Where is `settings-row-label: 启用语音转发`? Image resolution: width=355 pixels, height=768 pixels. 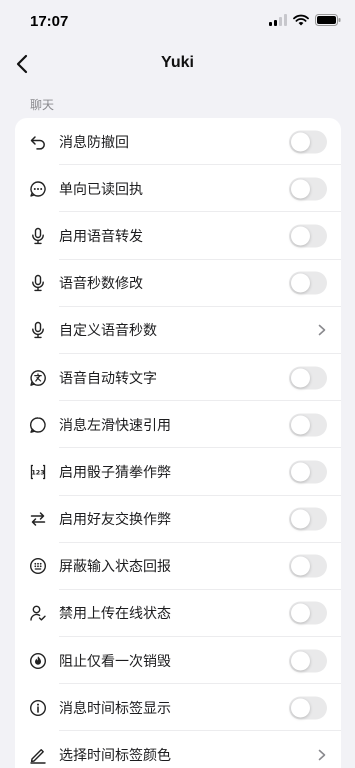 settings-row-label: 启用语音转发 is located at coordinates (101, 236).